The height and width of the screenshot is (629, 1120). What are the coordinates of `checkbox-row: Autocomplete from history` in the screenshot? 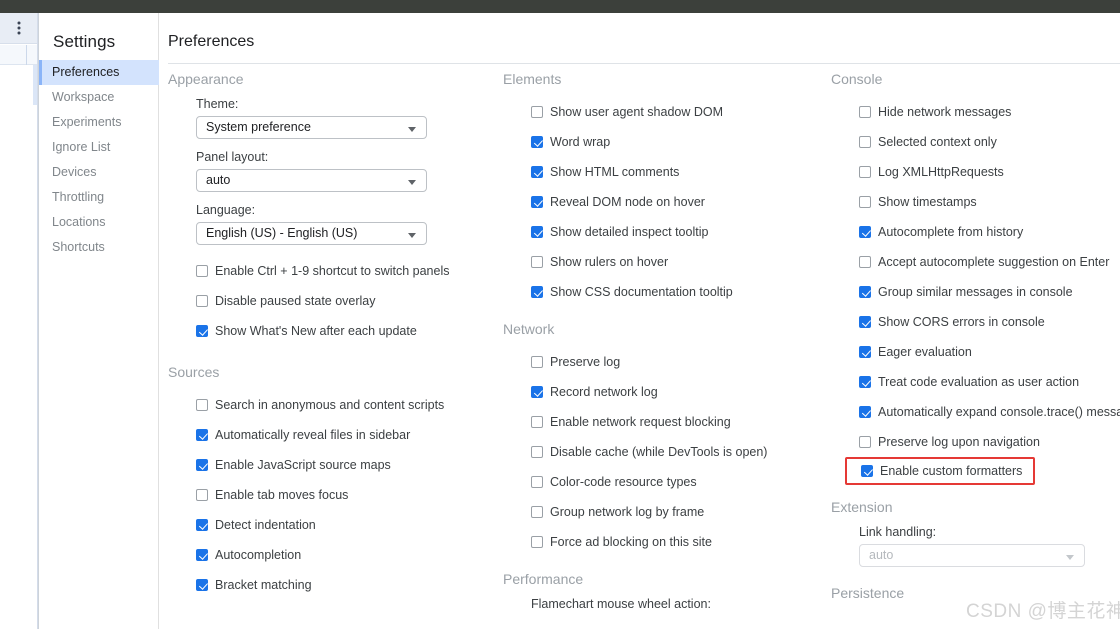 It's located at (975, 232).